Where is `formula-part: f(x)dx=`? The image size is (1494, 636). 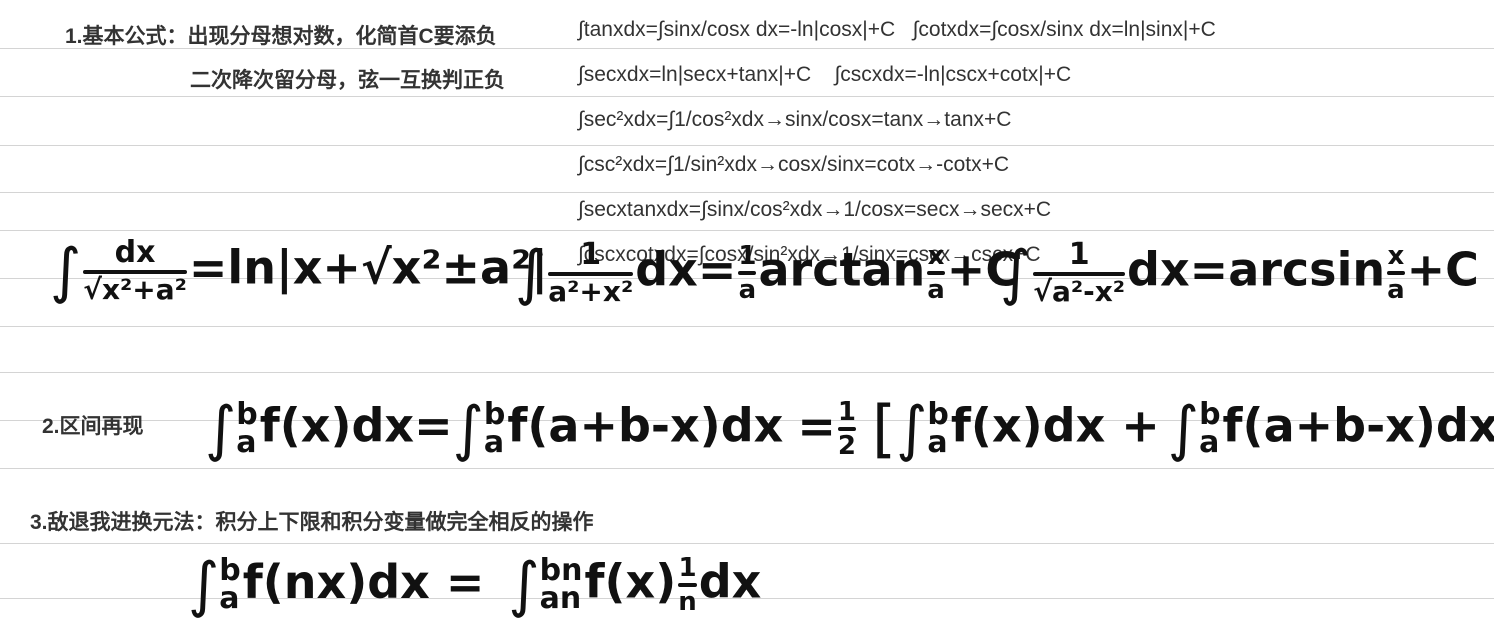 formula-part: f(x)dx= is located at coordinates (356, 425).